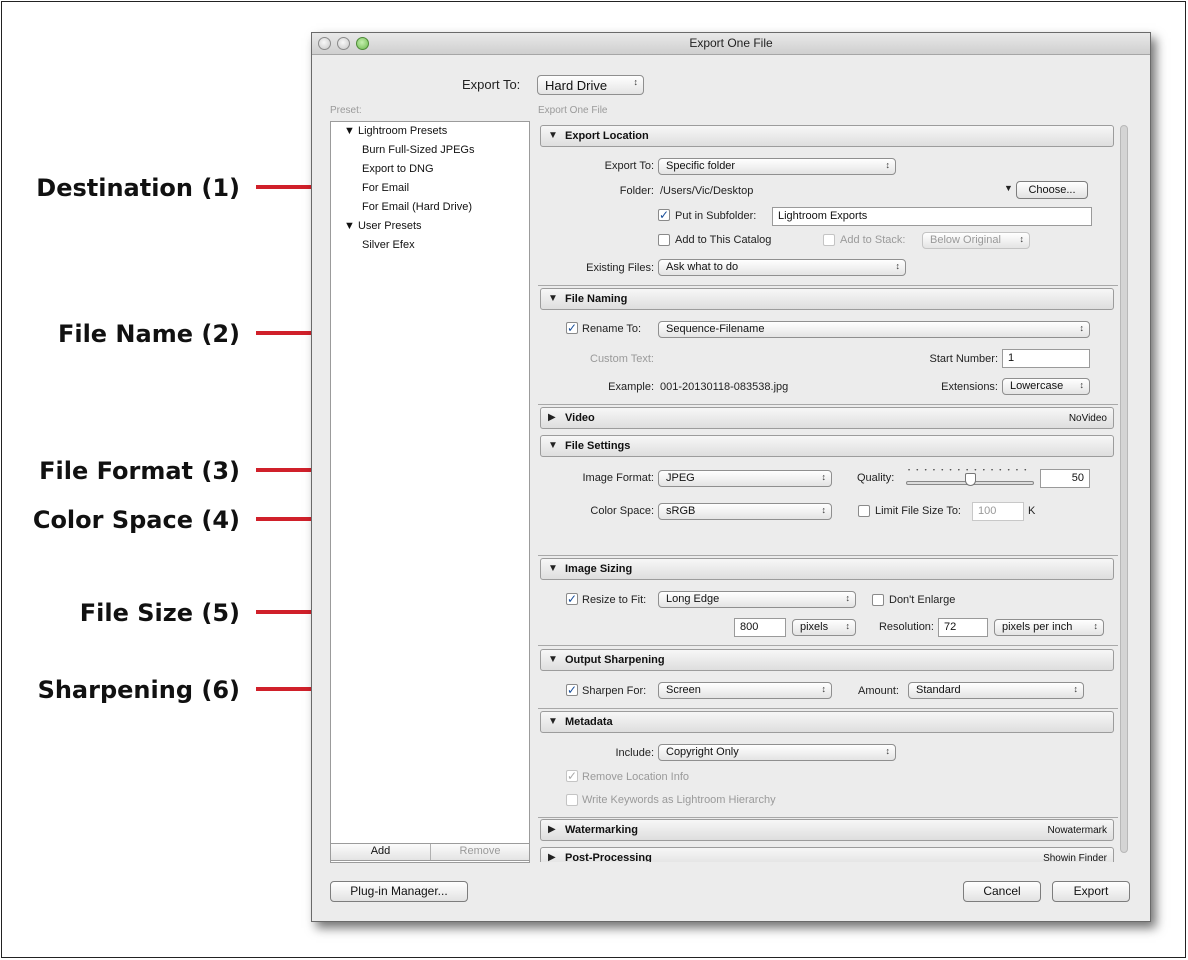 The image size is (1188, 960). Describe the element at coordinates (138, 188) in the screenshot. I see `callout-destination: Destination (1)` at that location.